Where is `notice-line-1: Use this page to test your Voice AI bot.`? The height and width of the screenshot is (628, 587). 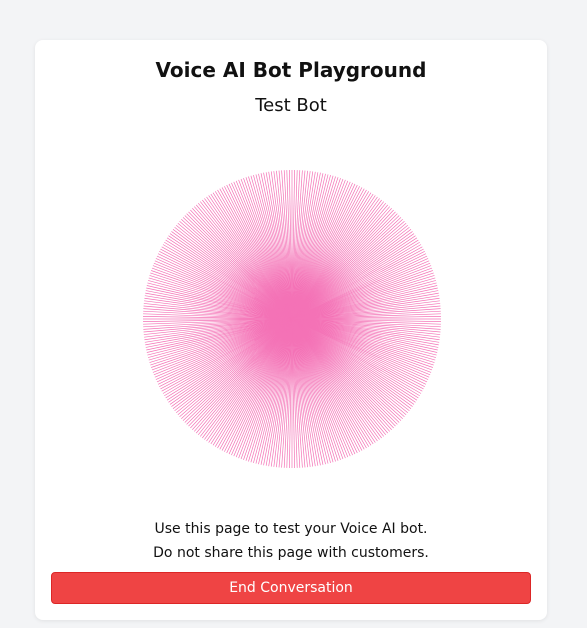 notice-line-1: Use this page to test your Voice AI bot. is located at coordinates (291, 529).